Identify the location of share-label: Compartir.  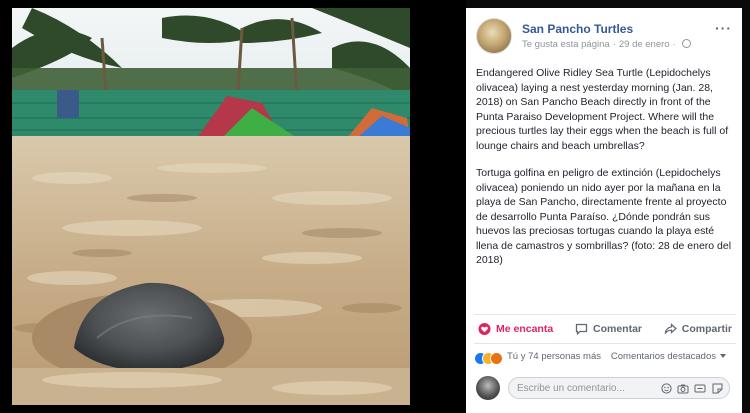
(706, 329).